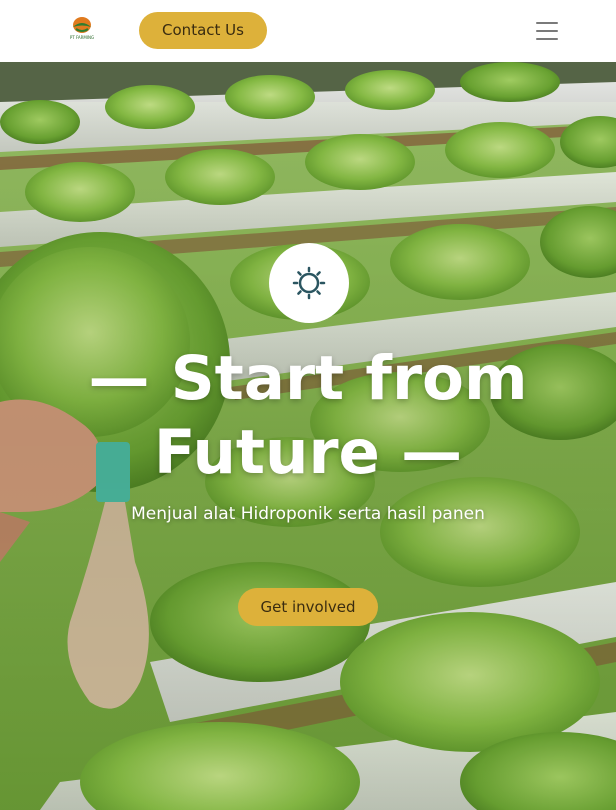  I want to click on get-involved-button: Get involved, so click(308, 607).